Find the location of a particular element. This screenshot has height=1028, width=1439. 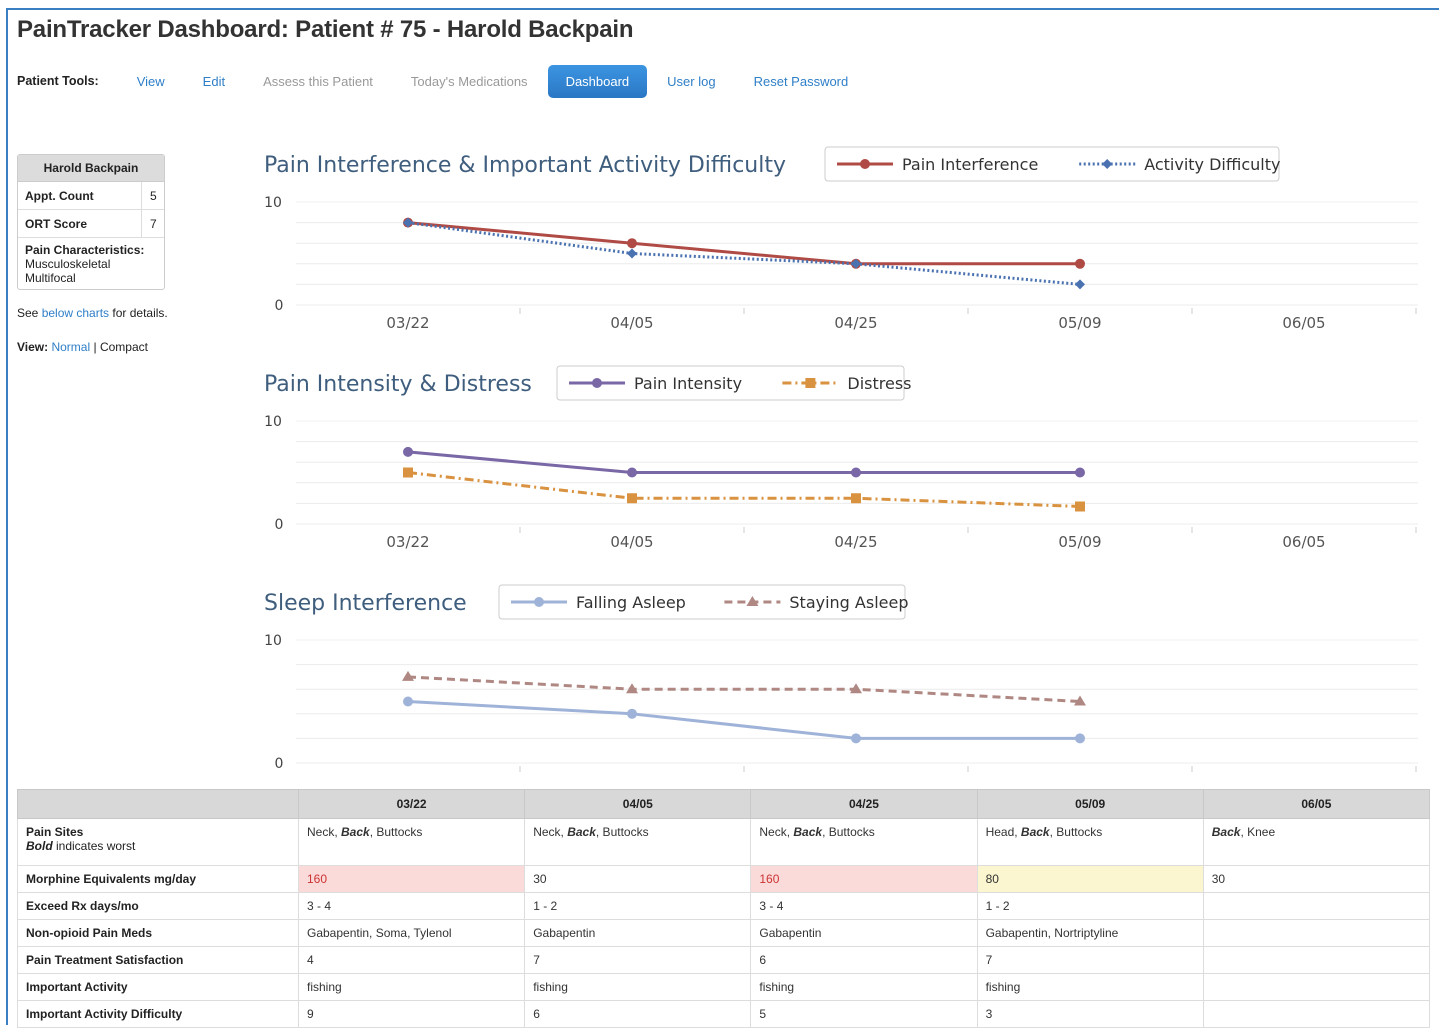

table-row: Important Activity Difficulty 9 6 5 3 is located at coordinates (724, 1014).